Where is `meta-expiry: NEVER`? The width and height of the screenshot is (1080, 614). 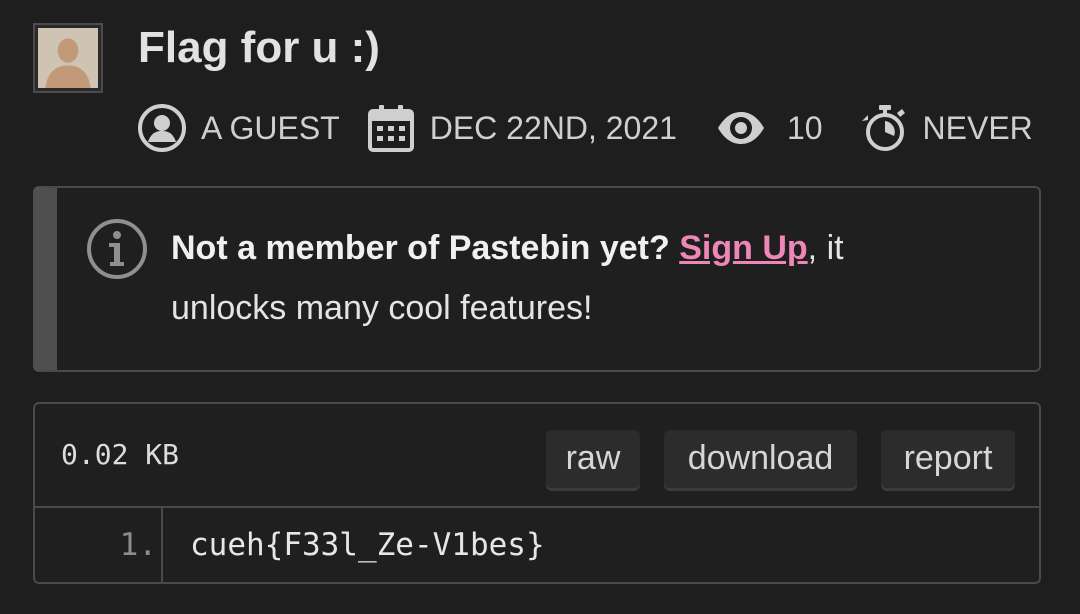 meta-expiry: NEVER is located at coordinates (947, 128).